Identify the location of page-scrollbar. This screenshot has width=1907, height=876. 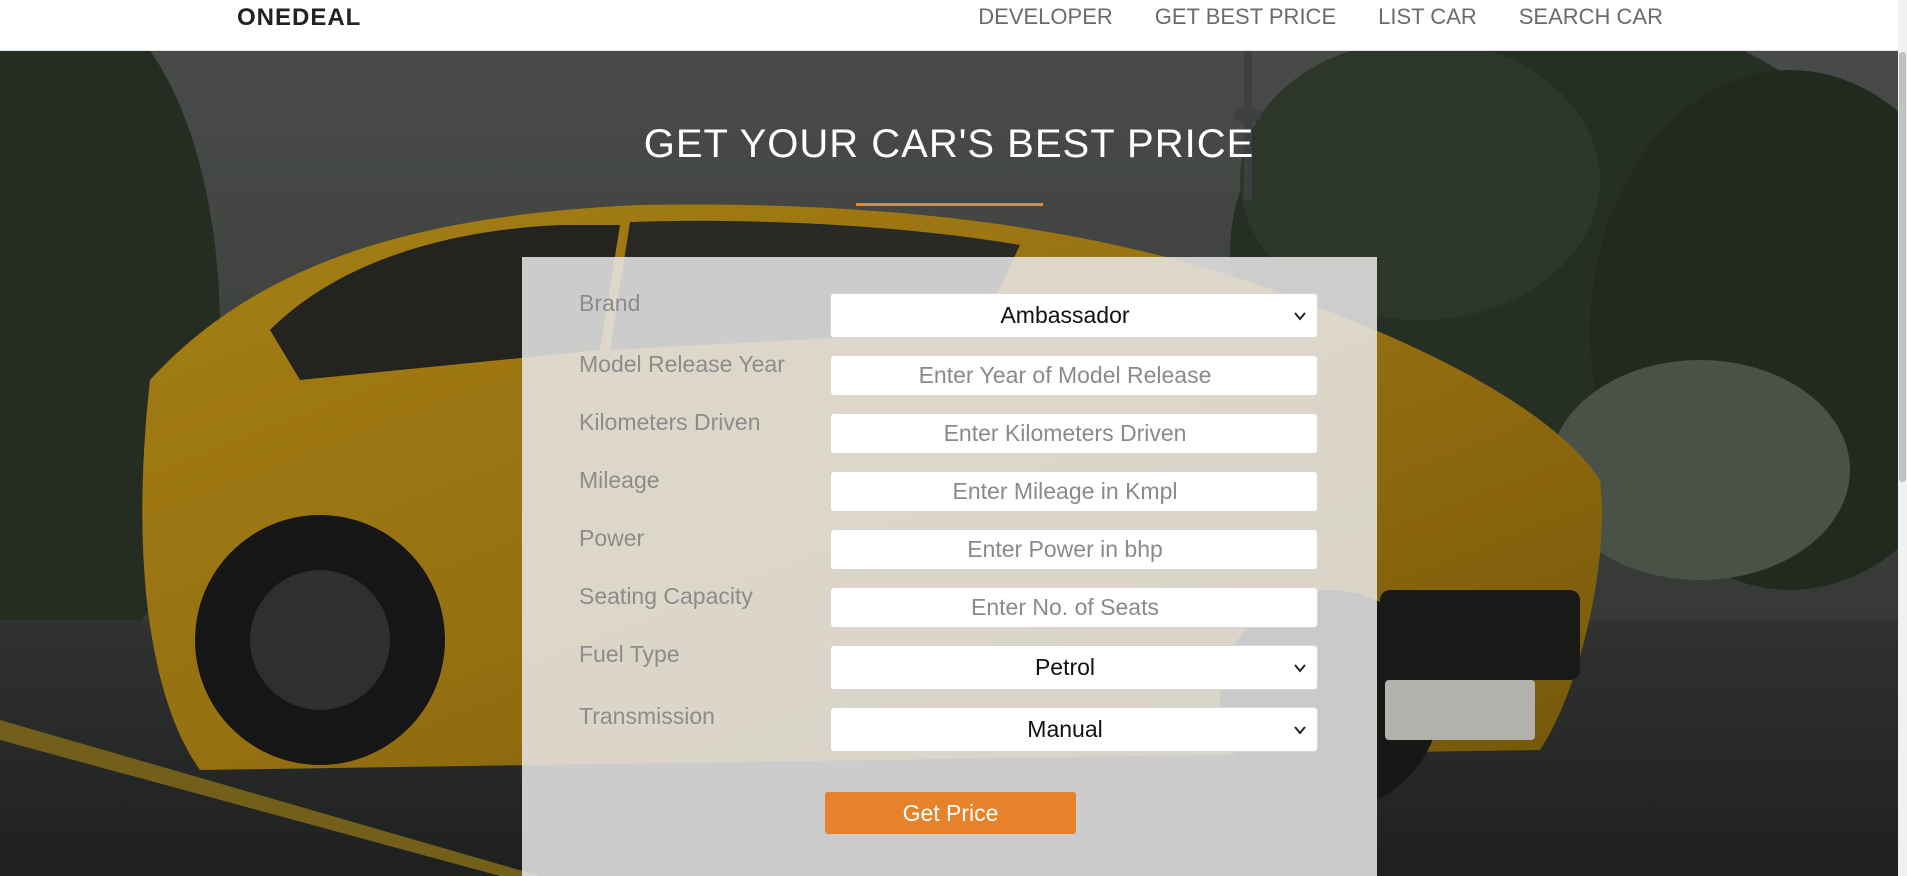
(1902, 438).